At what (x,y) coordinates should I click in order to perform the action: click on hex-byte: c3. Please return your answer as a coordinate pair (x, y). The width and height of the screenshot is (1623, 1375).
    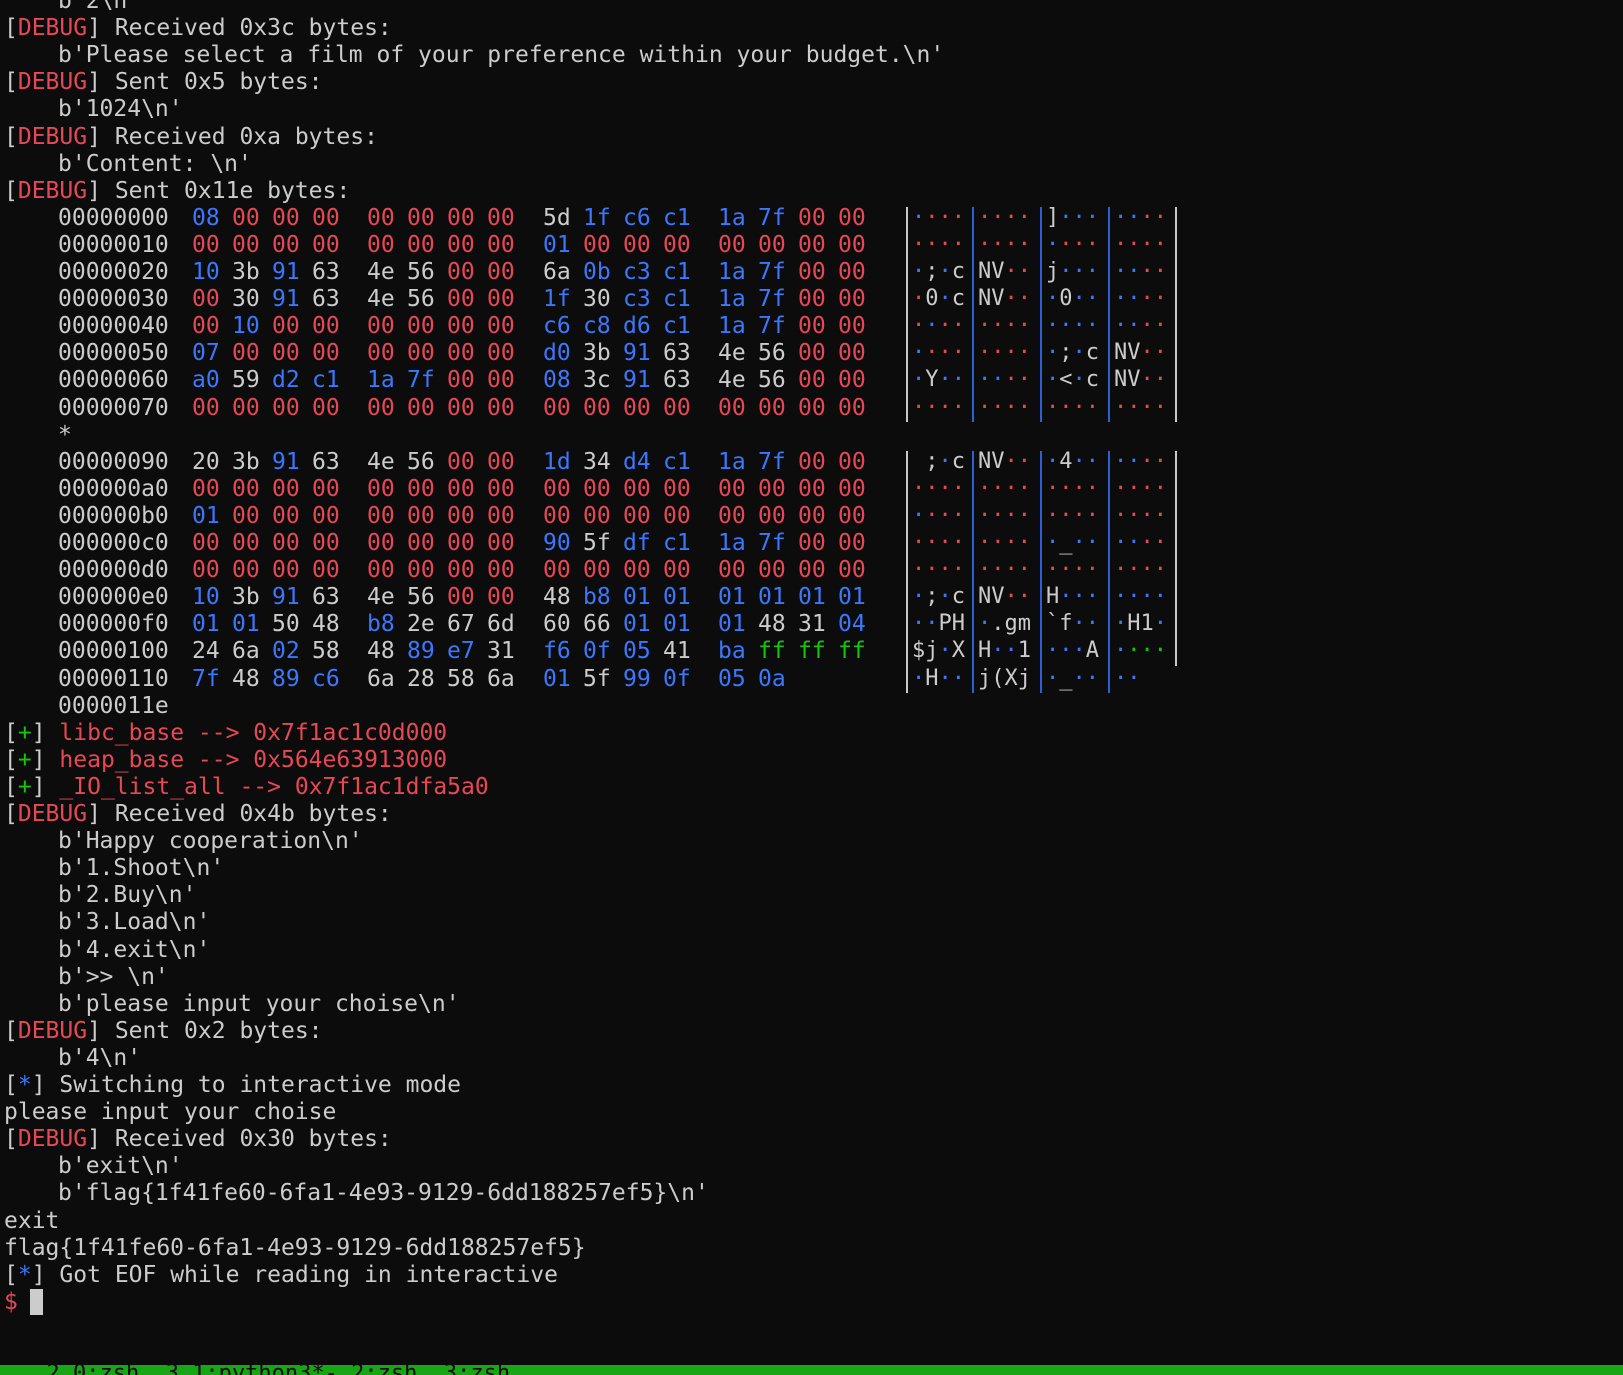
    Looking at the image, I should click on (637, 272).